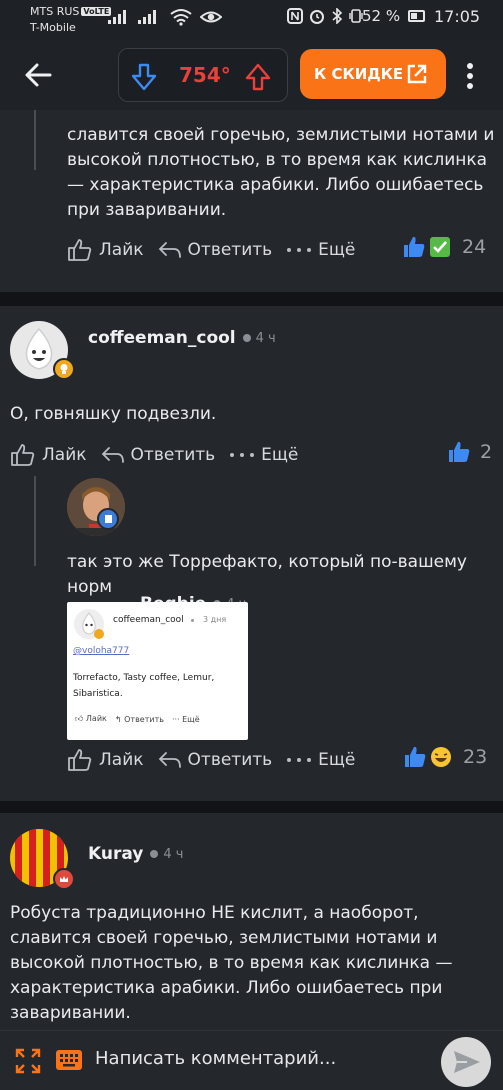 Image resolution: width=503 pixels, height=1090 pixels. I want to click on author-name: coffeeman_cool, so click(162, 338).